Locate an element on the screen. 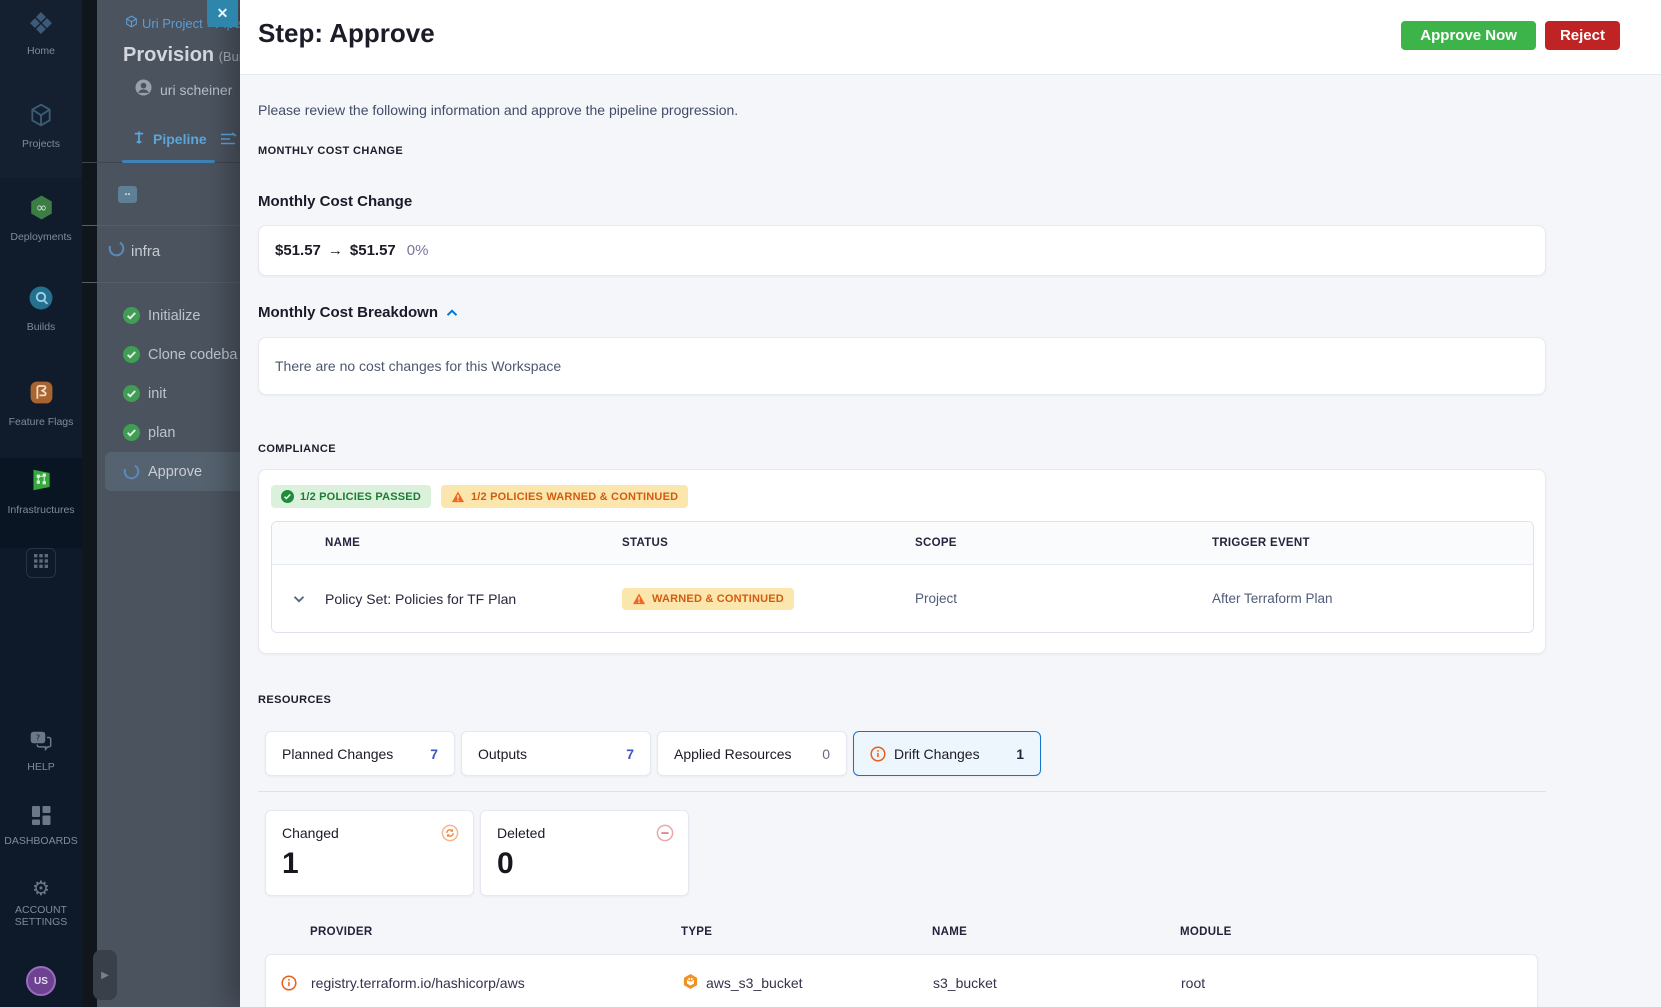 The height and width of the screenshot is (1007, 1661). drawer-close-button: ✕ is located at coordinates (222, 13).